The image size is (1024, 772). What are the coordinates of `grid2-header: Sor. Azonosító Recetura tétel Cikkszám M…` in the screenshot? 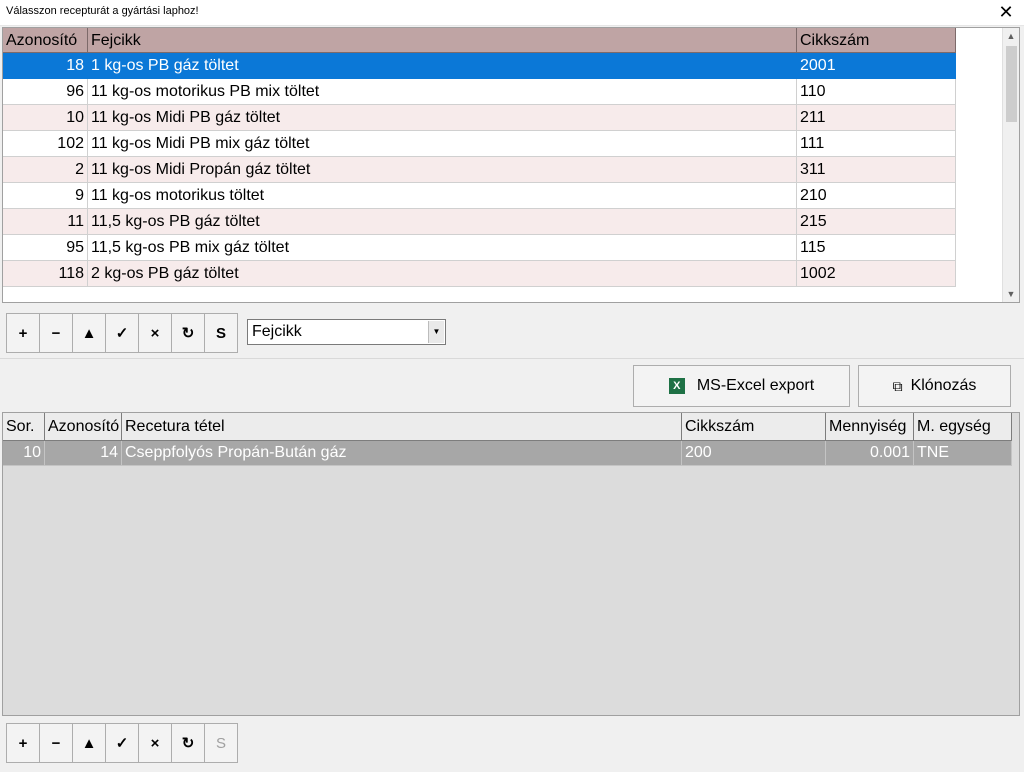 It's located at (507, 427).